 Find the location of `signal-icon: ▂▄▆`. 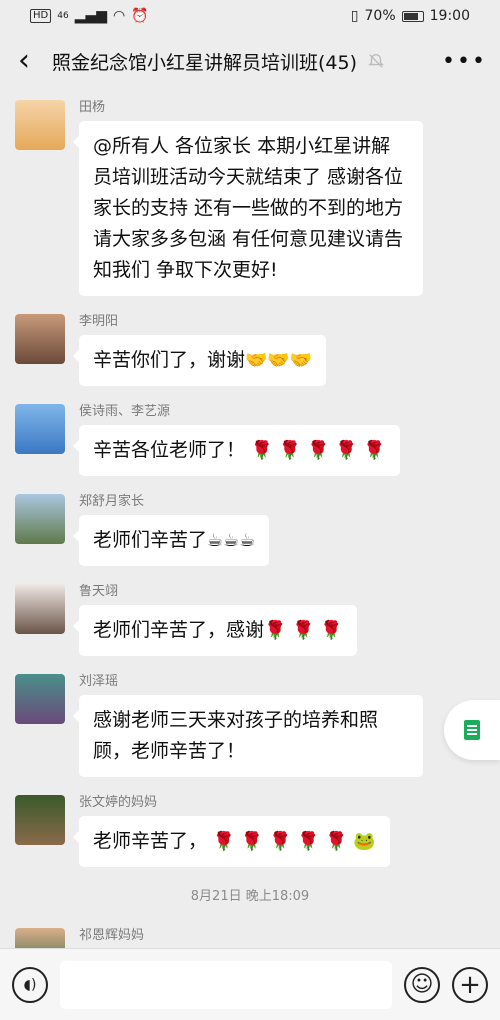

signal-icon: ▂▄▆ is located at coordinates (90, 16).